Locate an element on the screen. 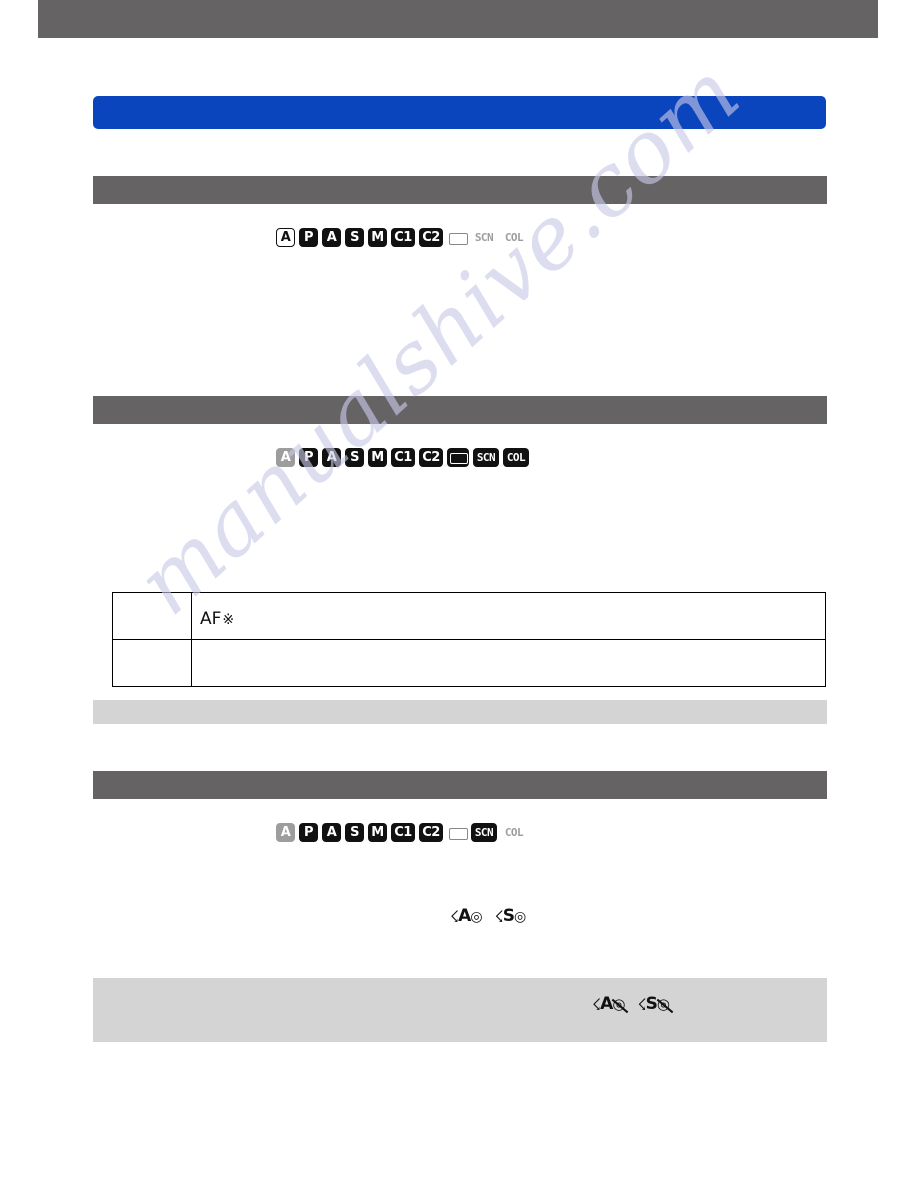  settings-table: AF ※ is located at coordinates (469, 639).